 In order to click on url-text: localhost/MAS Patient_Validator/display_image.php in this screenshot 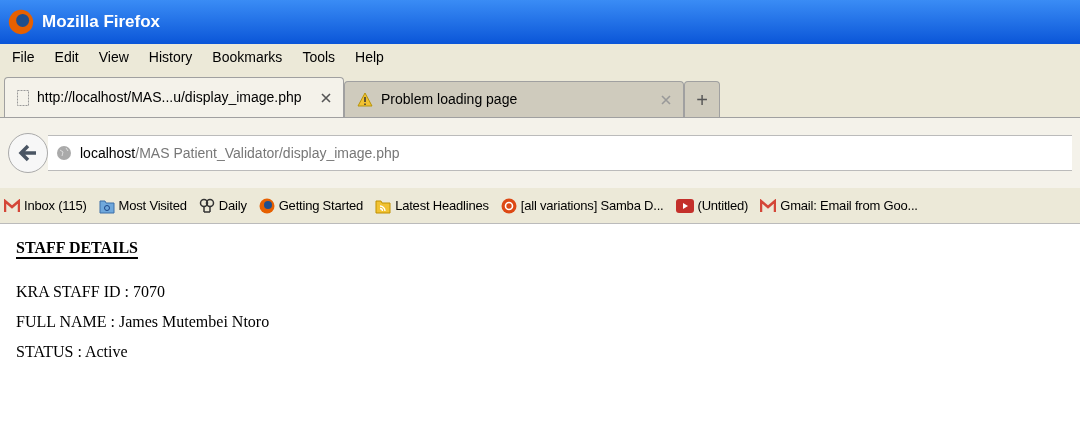, I will do `click(240, 153)`.